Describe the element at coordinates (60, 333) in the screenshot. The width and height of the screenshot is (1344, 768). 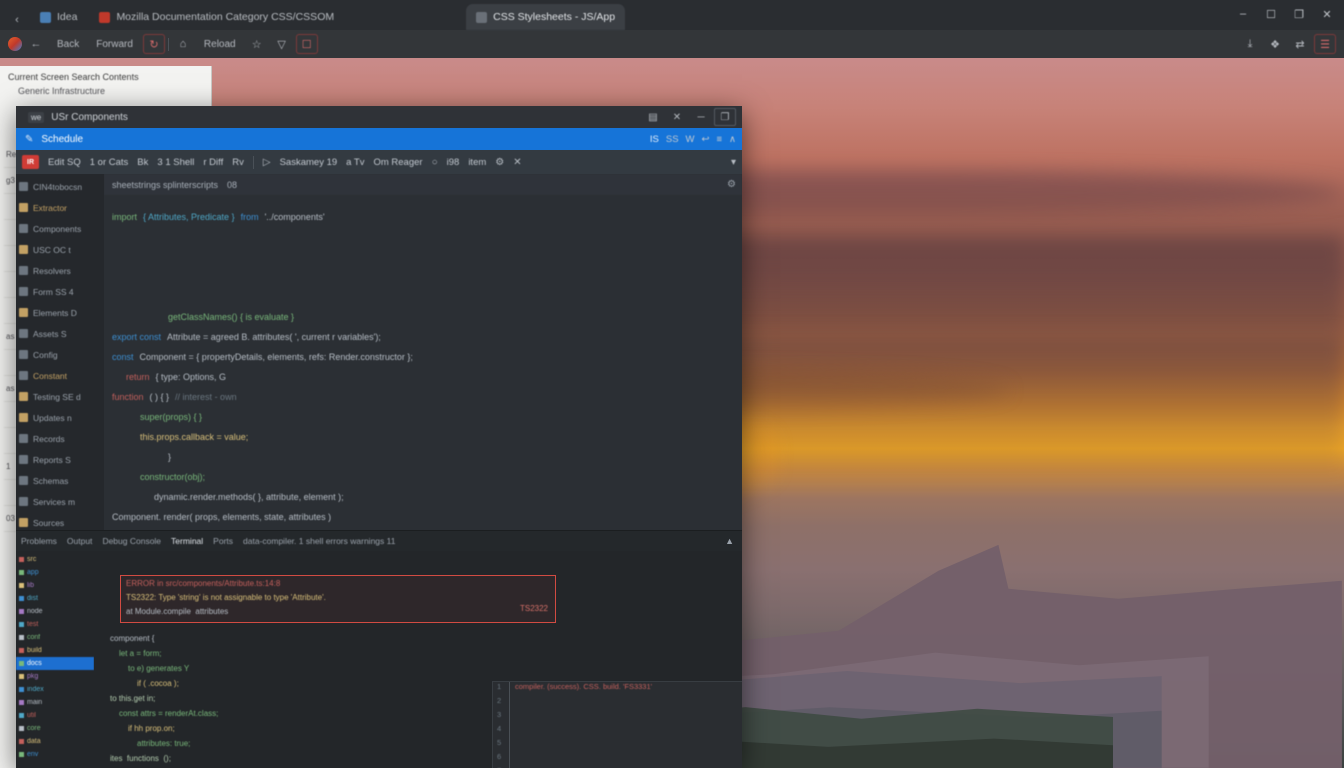
I see `sidebar-tree-item: Assets S` at that location.